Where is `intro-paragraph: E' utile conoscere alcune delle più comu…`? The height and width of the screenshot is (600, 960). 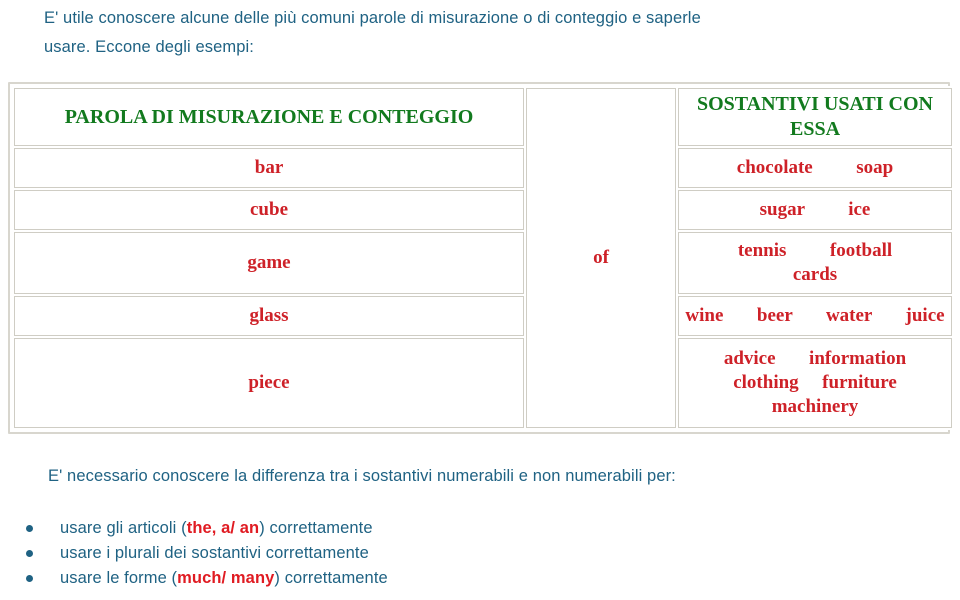
intro-paragraph: E' utile conoscere alcune delle più comu… is located at coordinates (484, 33).